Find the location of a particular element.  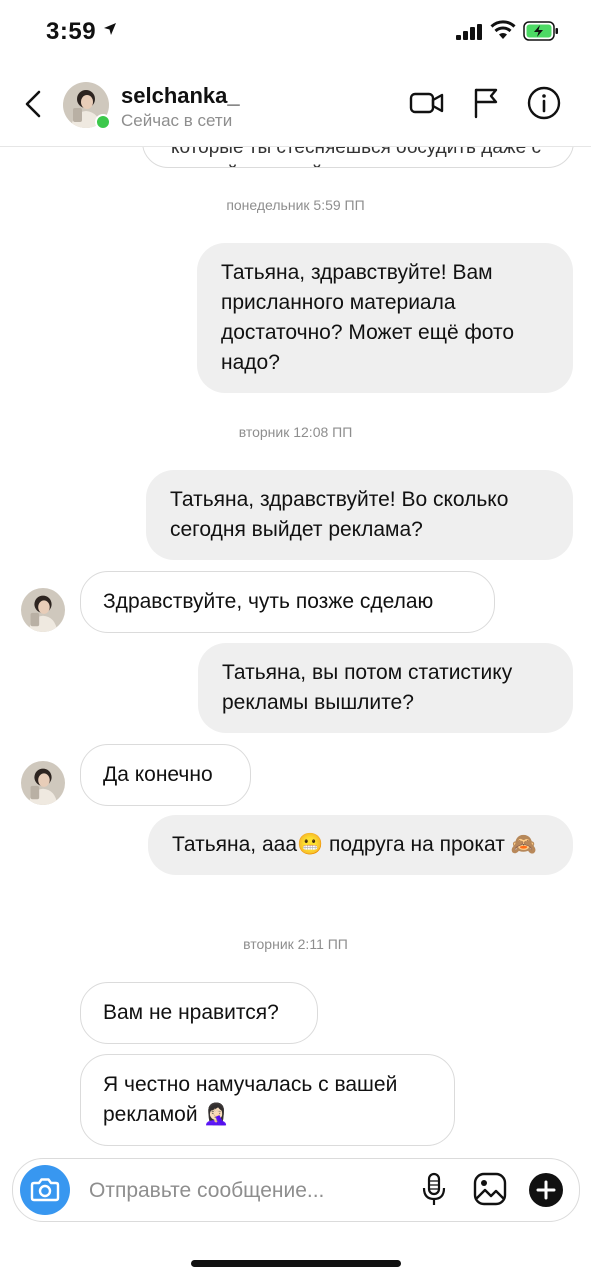

camera-icon is located at coordinates (45, 1190).